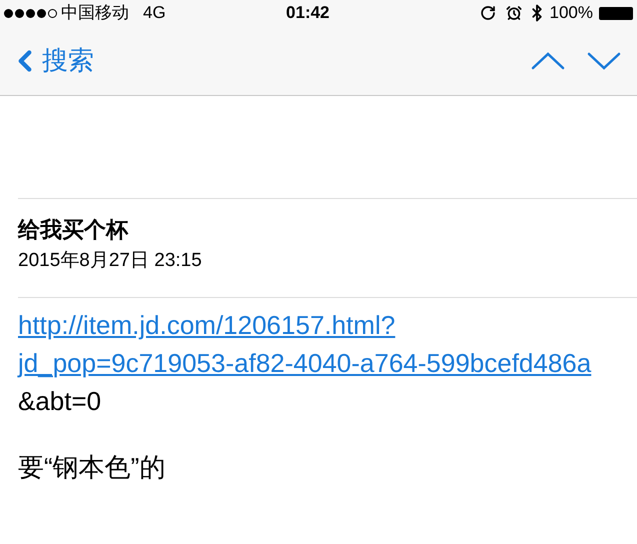 Image resolution: width=637 pixels, height=544 pixels. I want to click on chevron-up-icon, so click(548, 61).